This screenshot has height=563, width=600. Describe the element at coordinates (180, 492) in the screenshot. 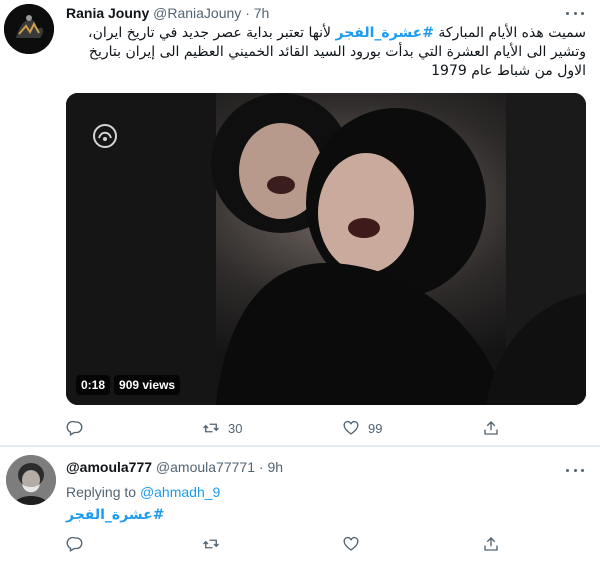

I see `replying-to-handle: @ahmadh_9` at that location.